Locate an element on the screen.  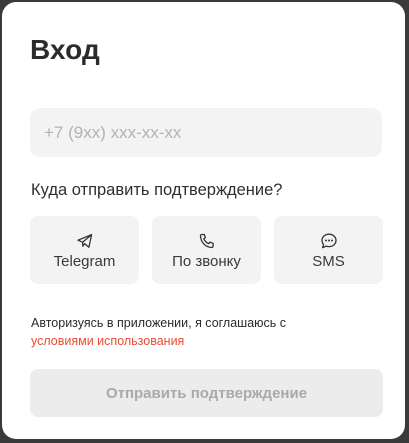
sms-icon is located at coordinates (328, 241).